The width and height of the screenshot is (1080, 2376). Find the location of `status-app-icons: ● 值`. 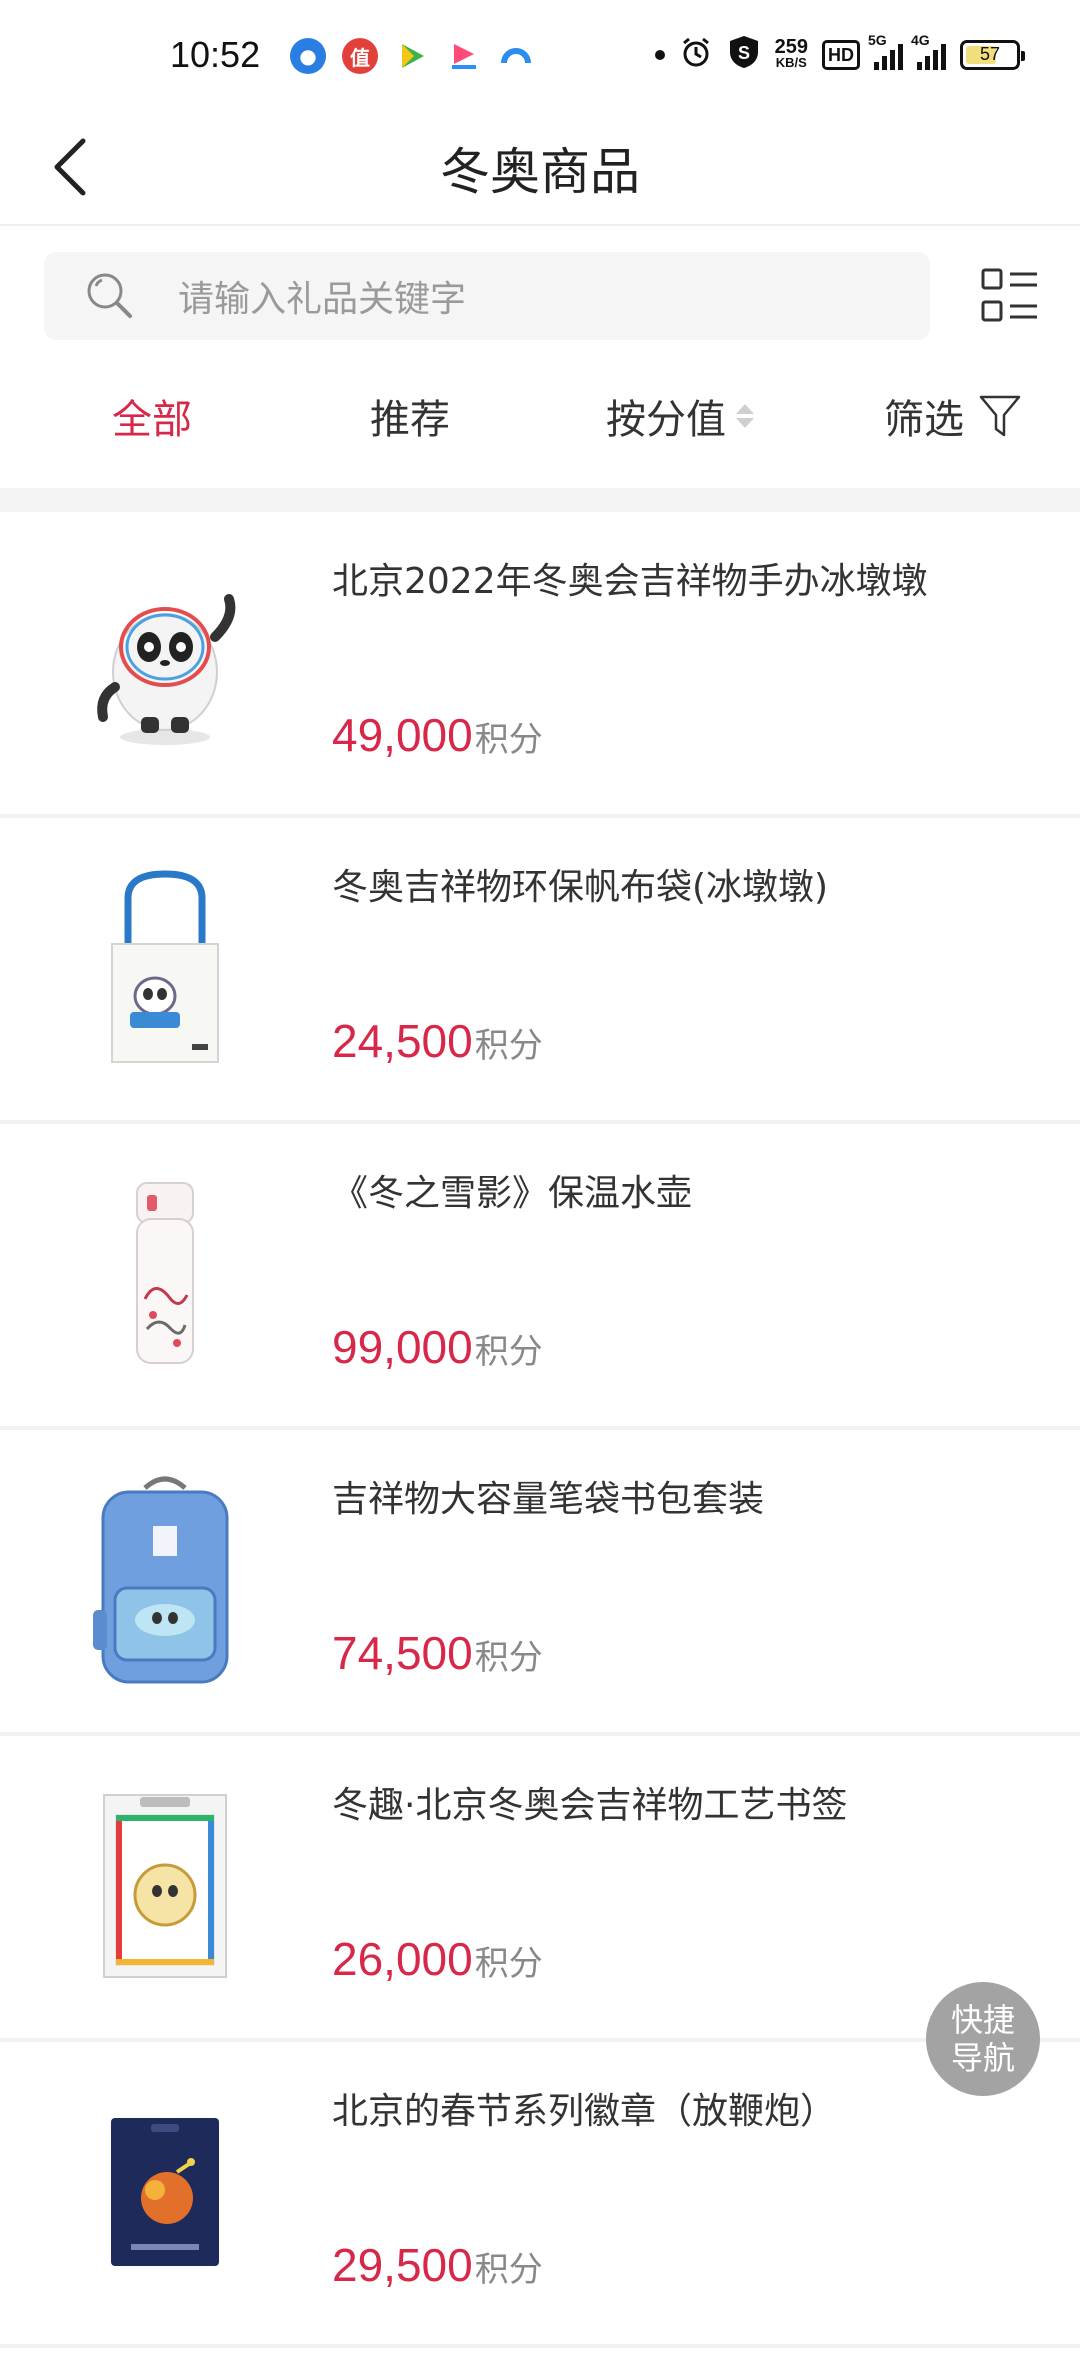

status-app-icons: ● 值 is located at coordinates (412, 56).